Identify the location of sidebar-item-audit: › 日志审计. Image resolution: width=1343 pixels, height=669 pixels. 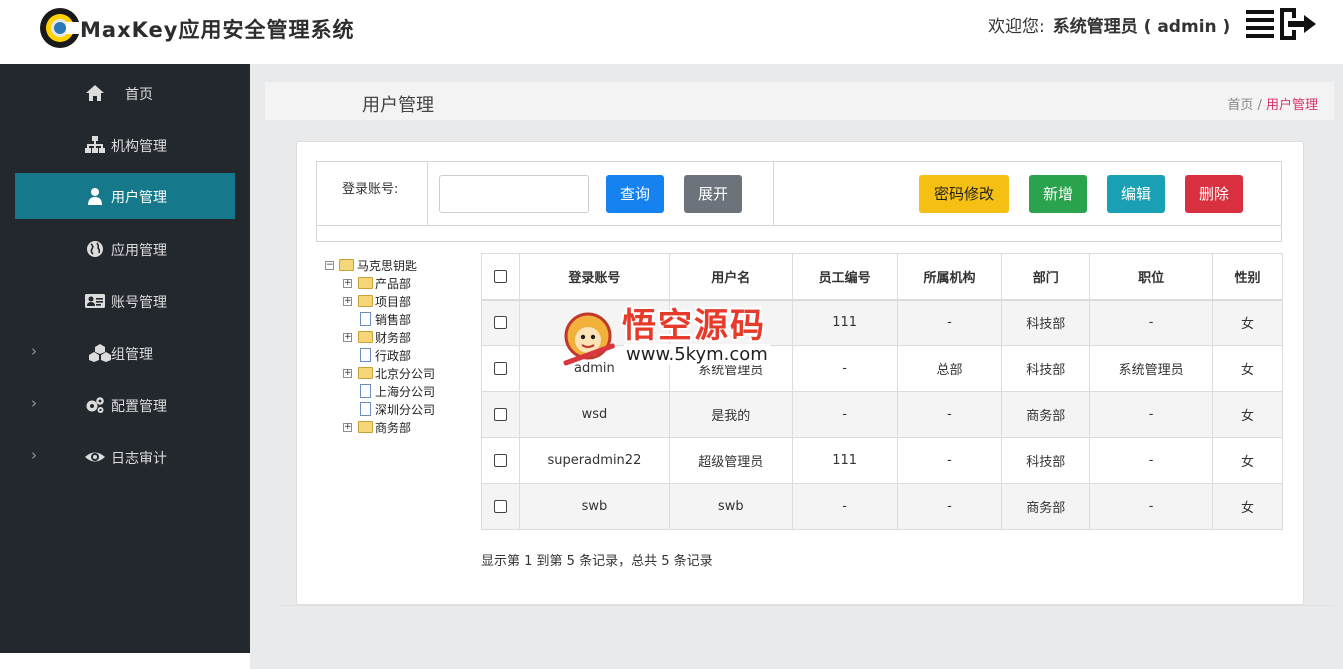
(125, 457).